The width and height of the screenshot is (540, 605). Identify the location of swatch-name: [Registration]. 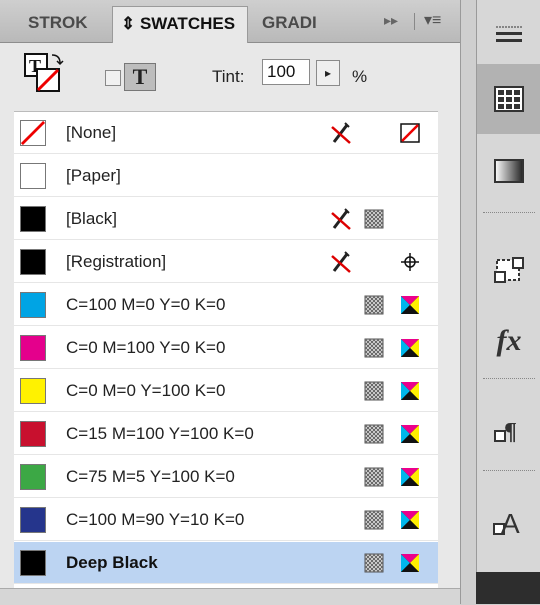
(116, 261).